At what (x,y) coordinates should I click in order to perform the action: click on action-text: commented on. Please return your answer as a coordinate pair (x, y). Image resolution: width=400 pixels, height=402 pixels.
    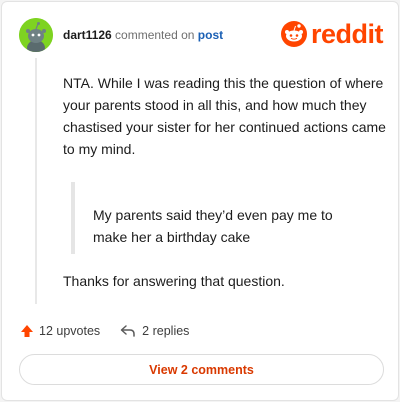
    Looking at the image, I should click on (155, 35).